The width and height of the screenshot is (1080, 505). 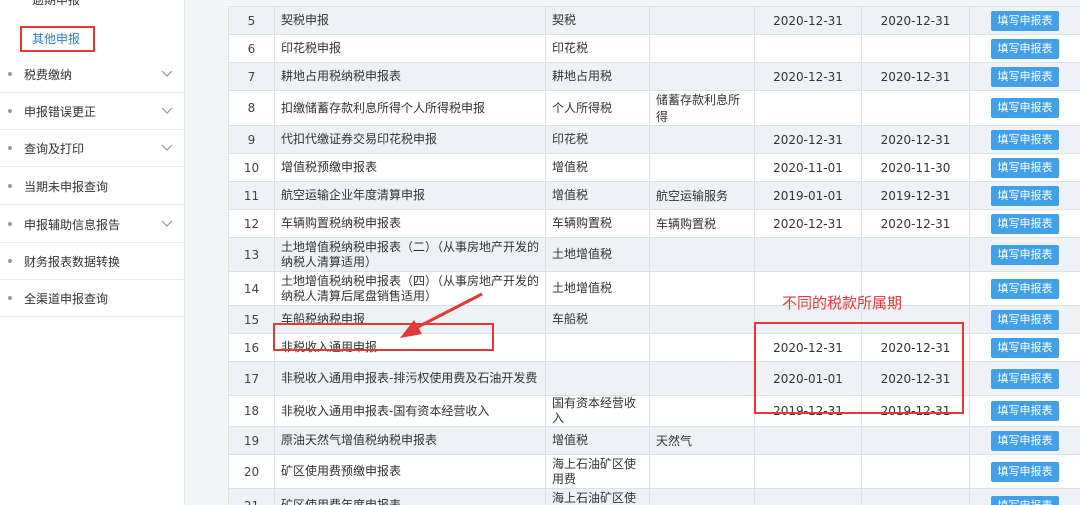 I want to click on sidebar-nav-item: 申报错误更正, so click(x=92, y=111).